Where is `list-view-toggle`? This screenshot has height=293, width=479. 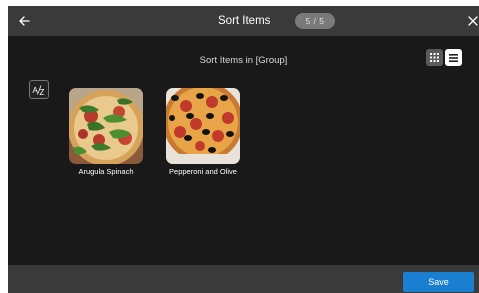
list-view-toggle is located at coordinates (453, 57).